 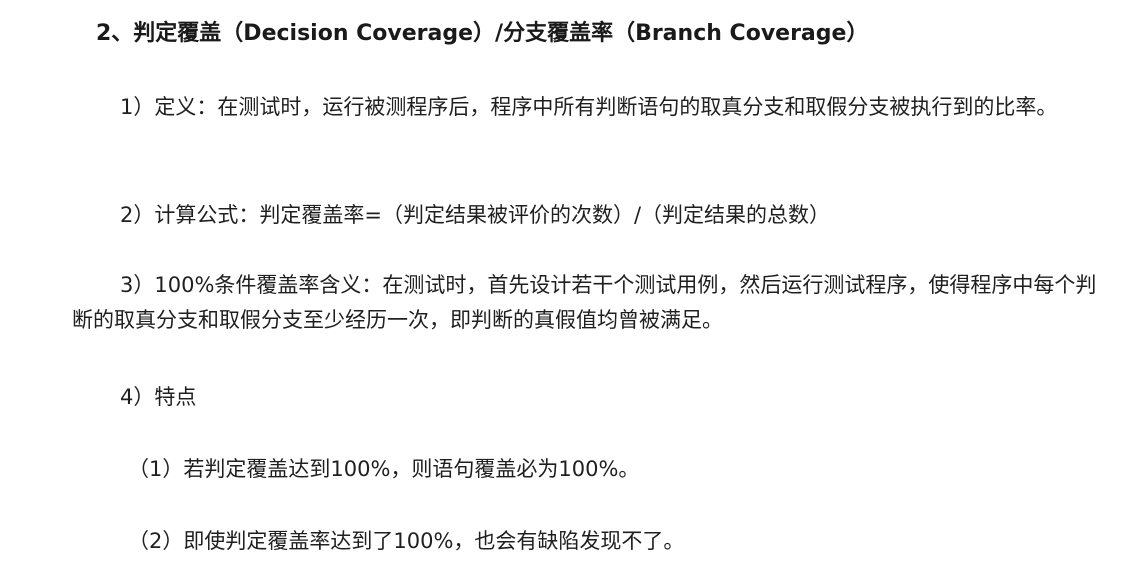 I want to click on feature-item-2: （2）即使判定覆盖率达到了100%，也会有缺陷发现不了。, so click(x=406, y=541).